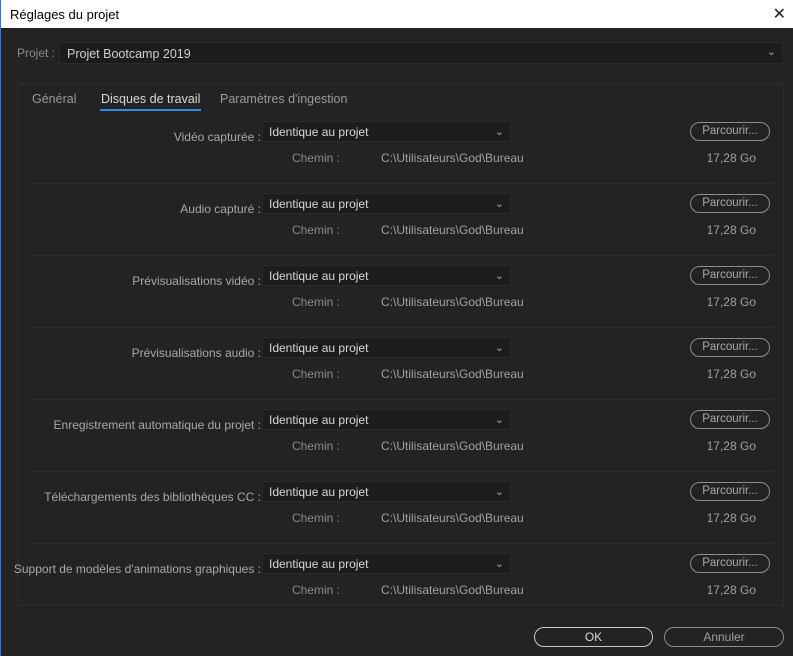  What do you see at coordinates (196, 353) in the screenshot?
I see `row-label: Prévisualisations audio :` at bounding box center [196, 353].